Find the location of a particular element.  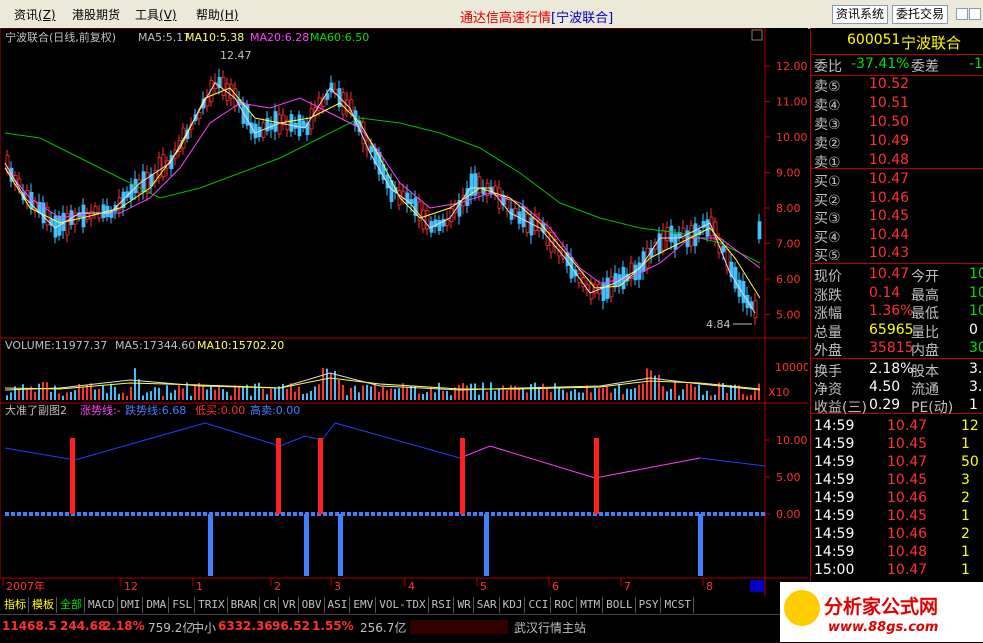

index1-change: 244.68 is located at coordinates (83, 626).